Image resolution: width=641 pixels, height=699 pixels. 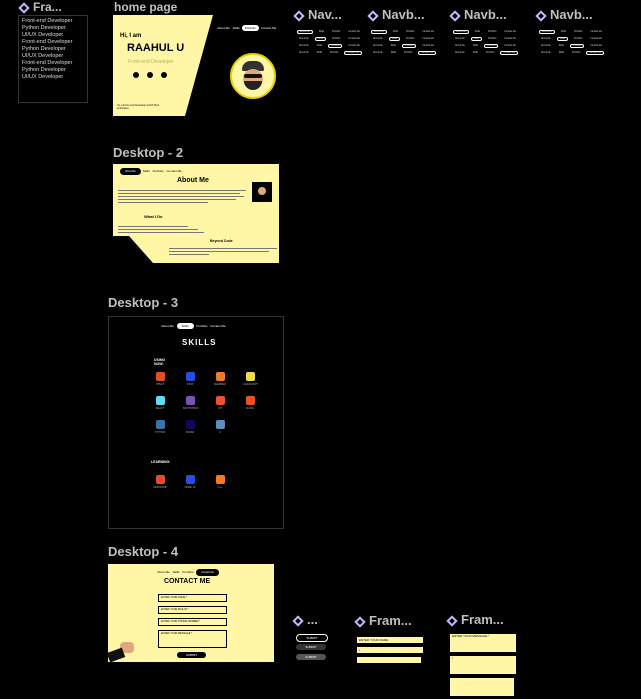 I want to click on submit-button-default: SUBMIT, so click(x=312, y=638).